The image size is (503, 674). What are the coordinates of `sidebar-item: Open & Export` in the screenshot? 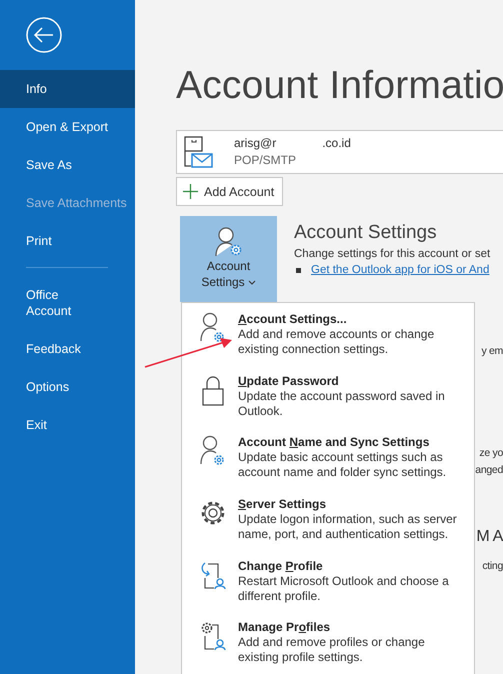 It's located at (67, 127).